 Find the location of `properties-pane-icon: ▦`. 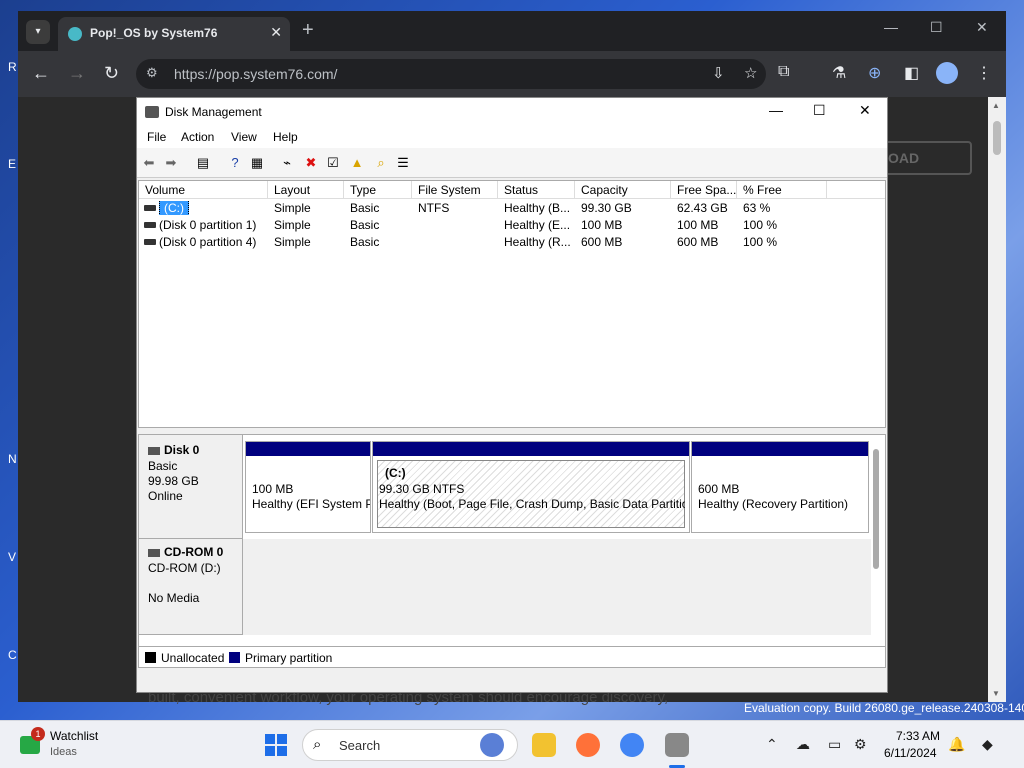

properties-pane-icon: ▦ is located at coordinates (257, 163).